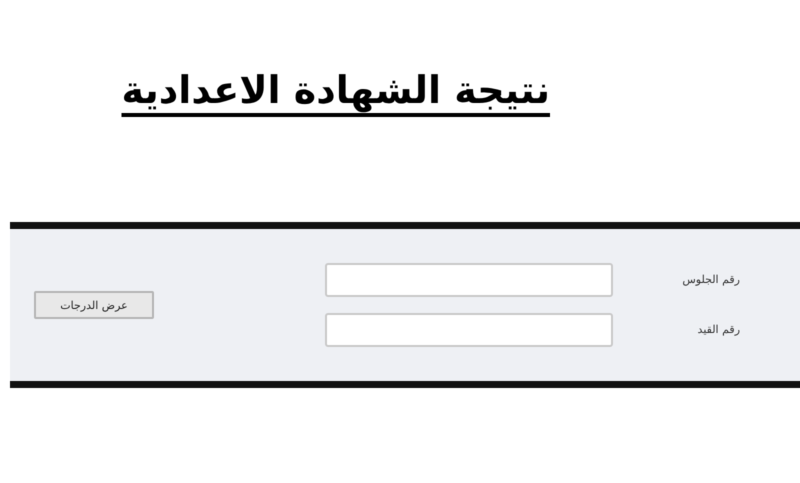 Image resolution: width=800 pixels, height=483 pixels. Describe the element at coordinates (710, 280) in the screenshot. I see `field-label: رقم الجلوس` at that location.